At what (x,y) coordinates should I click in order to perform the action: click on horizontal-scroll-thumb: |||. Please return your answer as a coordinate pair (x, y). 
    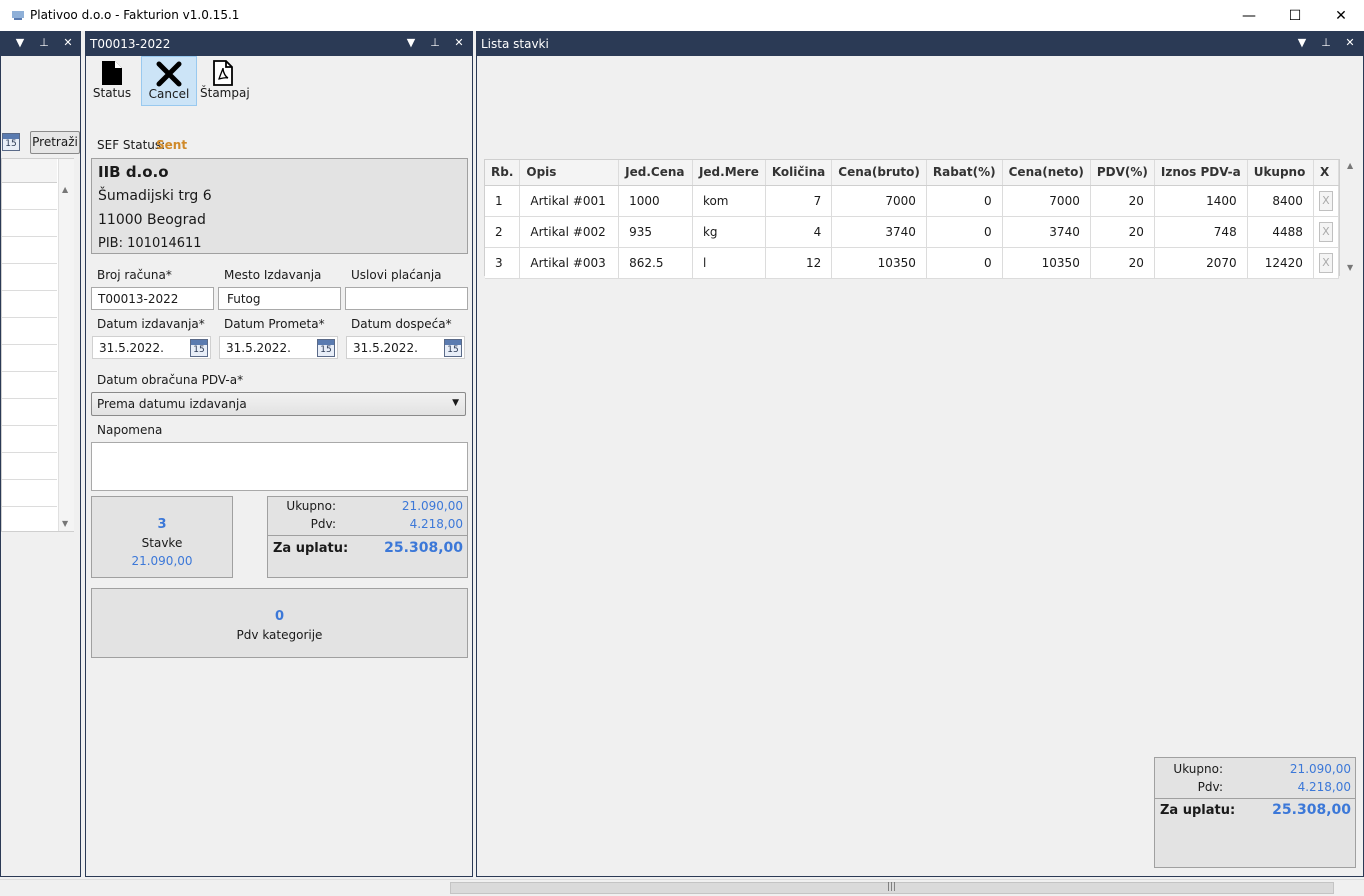
    Looking at the image, I should click on (892, 888).